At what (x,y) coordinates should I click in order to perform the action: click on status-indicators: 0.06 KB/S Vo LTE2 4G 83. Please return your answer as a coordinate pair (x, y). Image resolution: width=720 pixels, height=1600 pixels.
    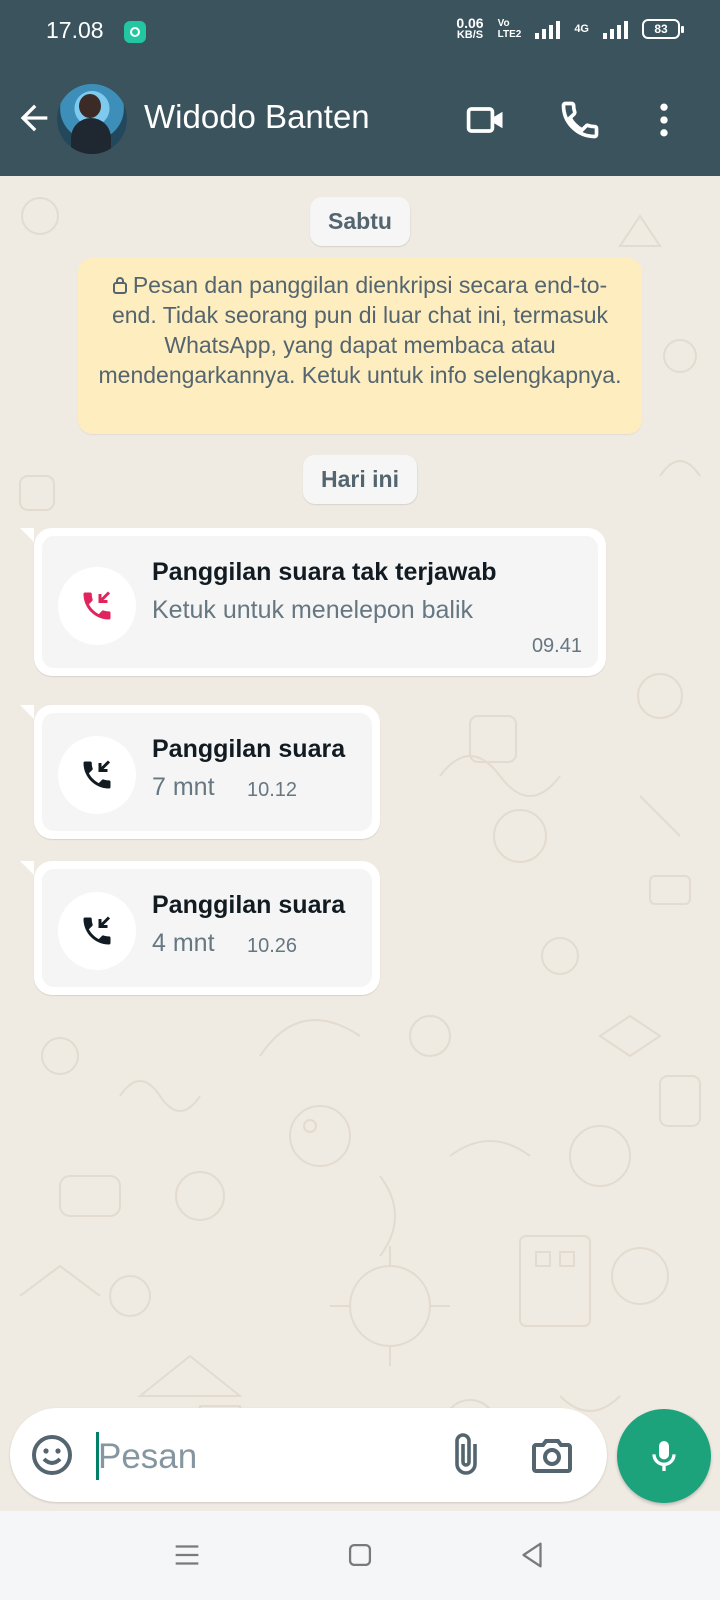
    Looking at the image, I should click on (570, 28).